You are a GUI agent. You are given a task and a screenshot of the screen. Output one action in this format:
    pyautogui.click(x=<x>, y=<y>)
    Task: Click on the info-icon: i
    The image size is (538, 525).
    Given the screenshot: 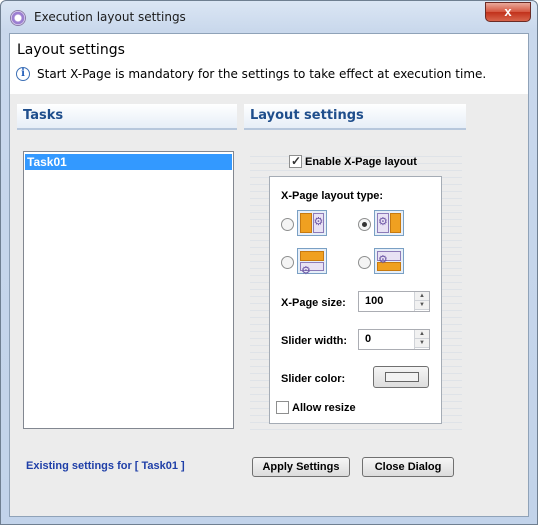 What is the action you would take?
    pyautogui.click(x=23, y=74)
    